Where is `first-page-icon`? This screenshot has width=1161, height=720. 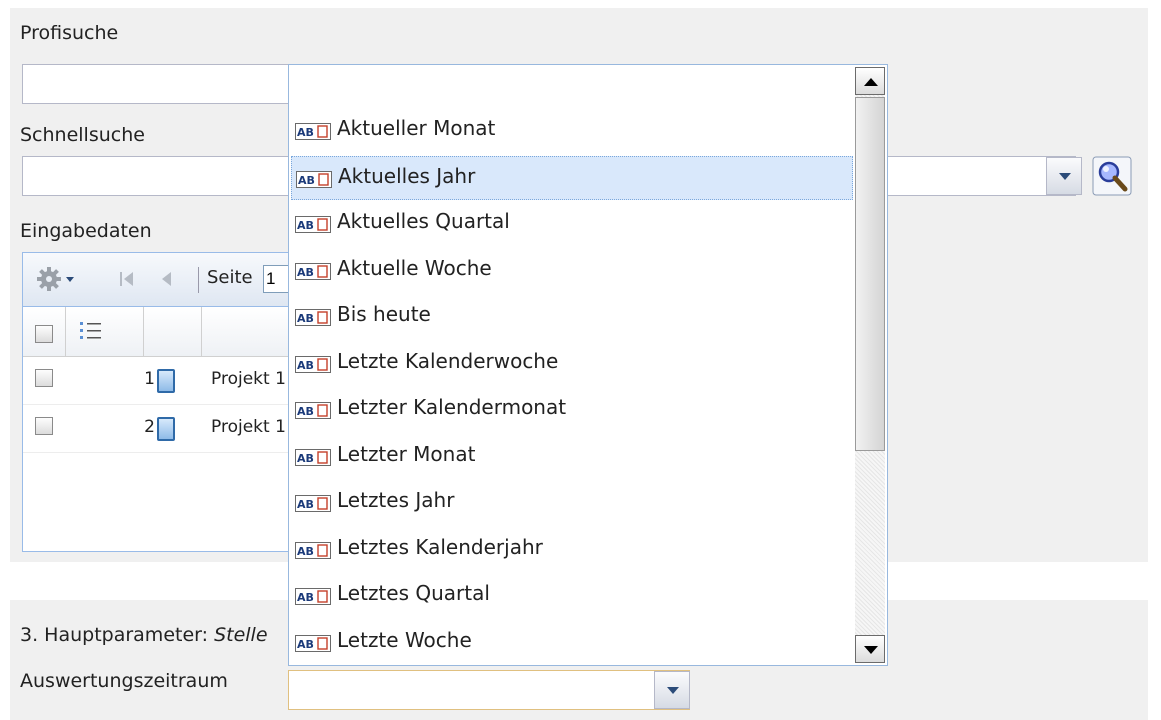 first-page-icon is located at coordinates (126, 279).